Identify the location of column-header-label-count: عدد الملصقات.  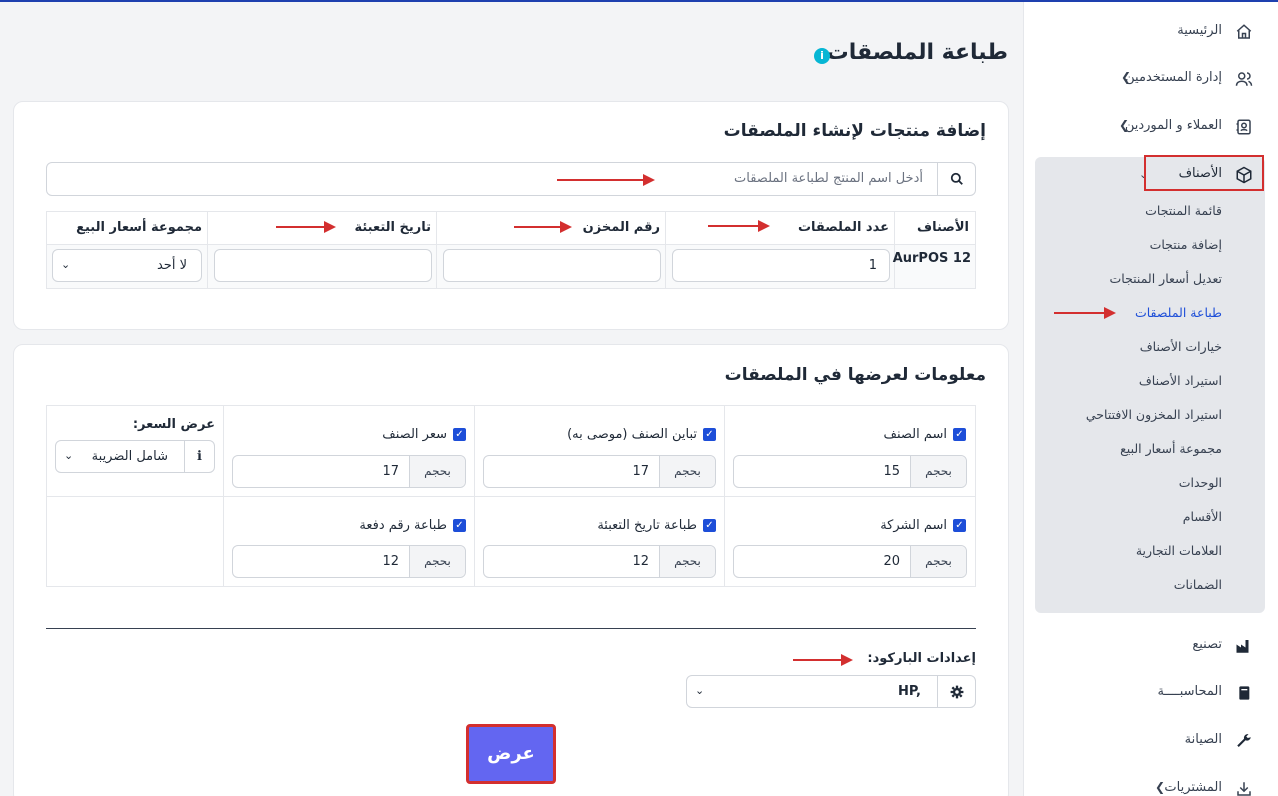
(843, 227).